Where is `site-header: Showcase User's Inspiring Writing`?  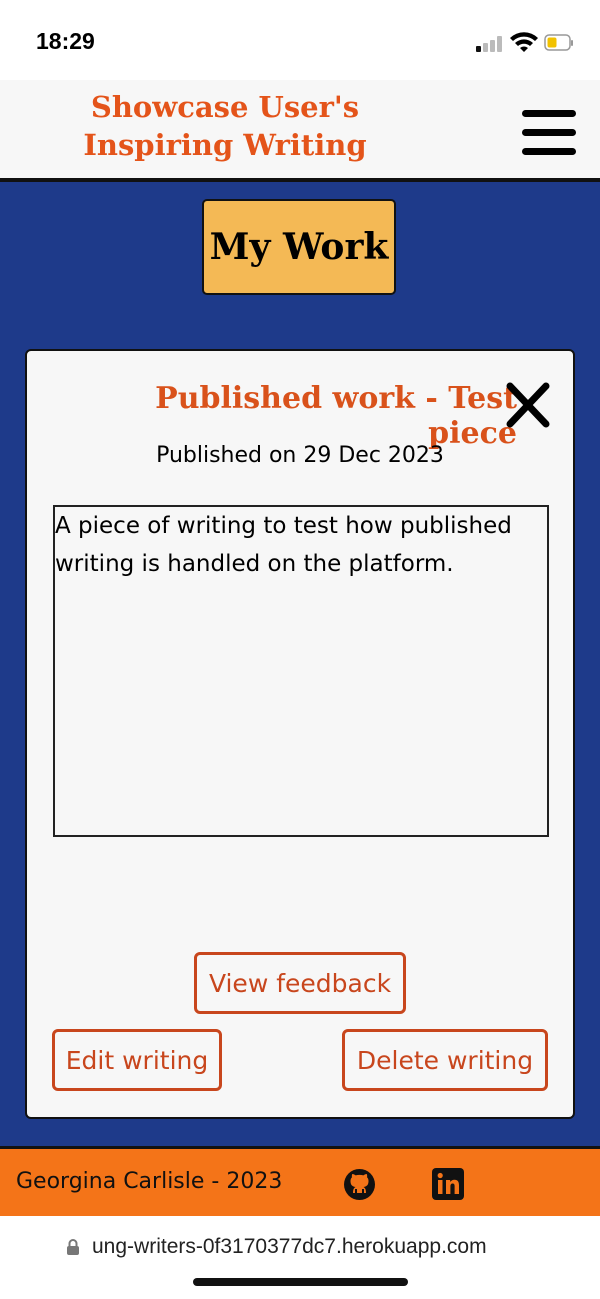 site-header: Showcase User's Inspiring Writing is located at coordinates (300, 131).